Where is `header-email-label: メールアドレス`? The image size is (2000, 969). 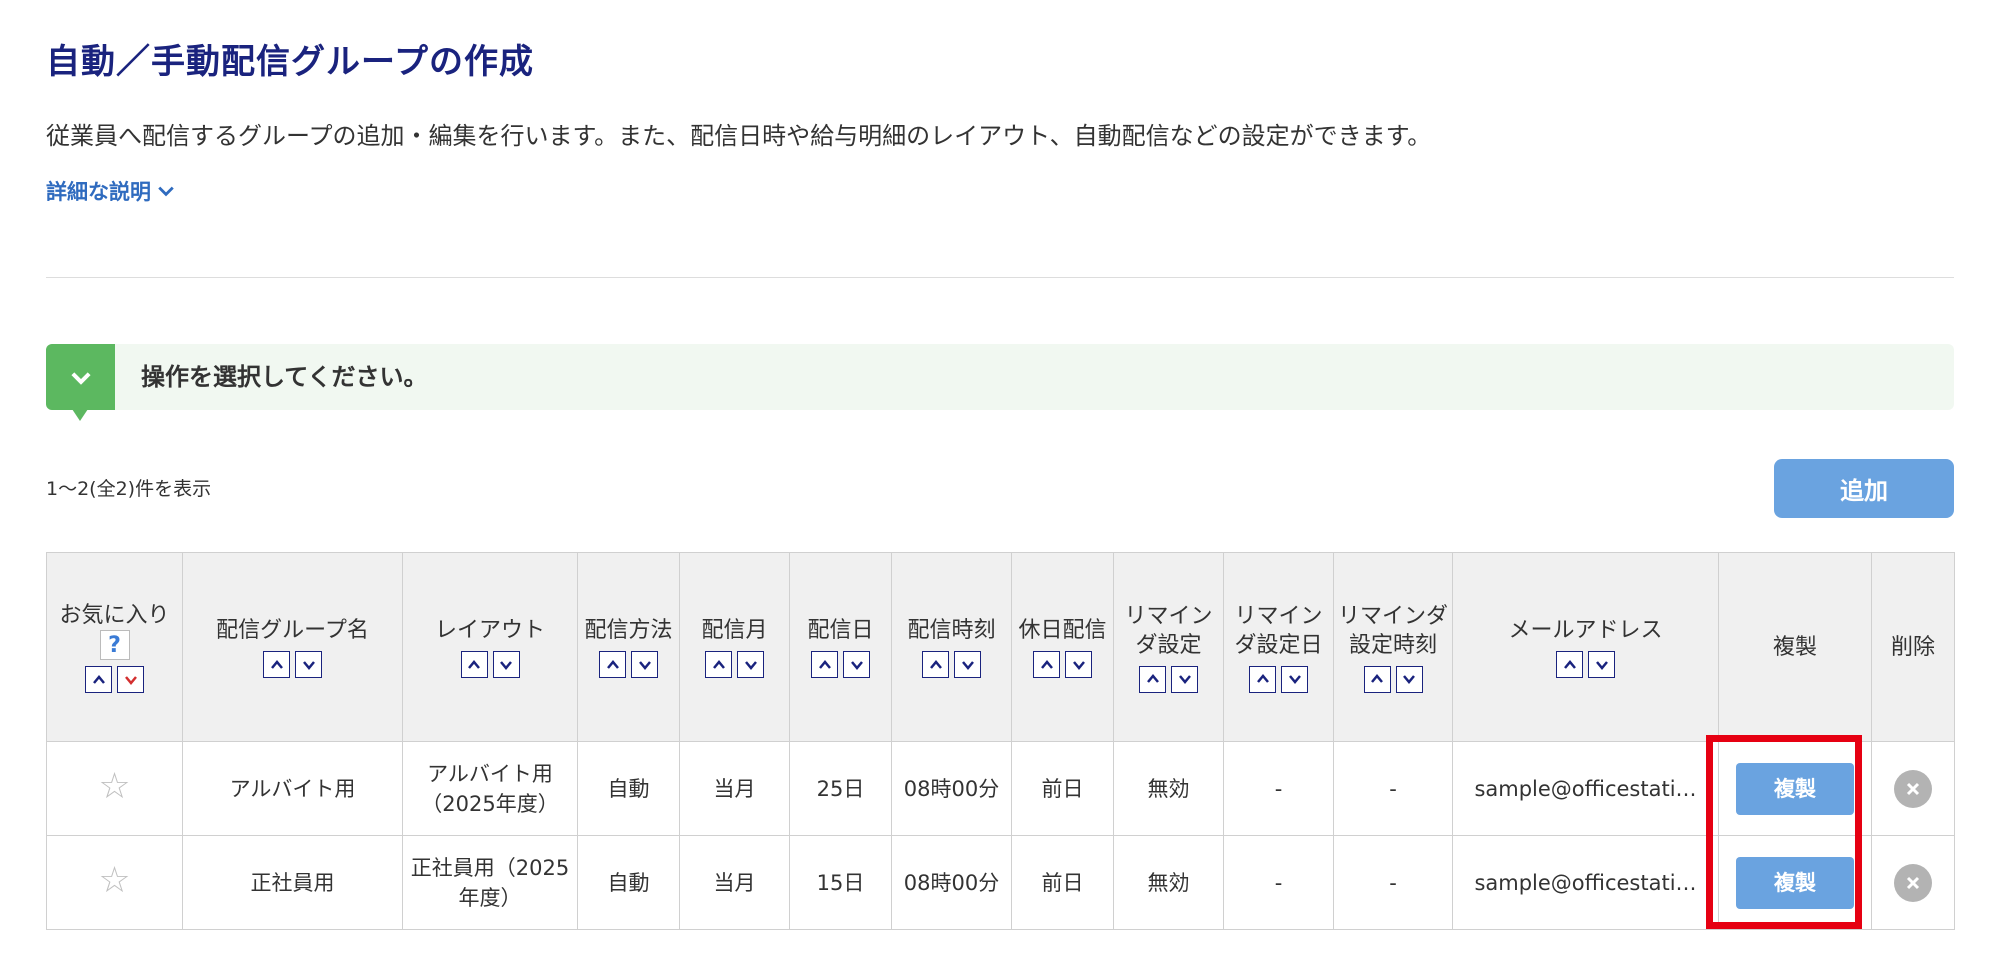
header-email-label: メールアドレス is located at coordinates (1585, 630).